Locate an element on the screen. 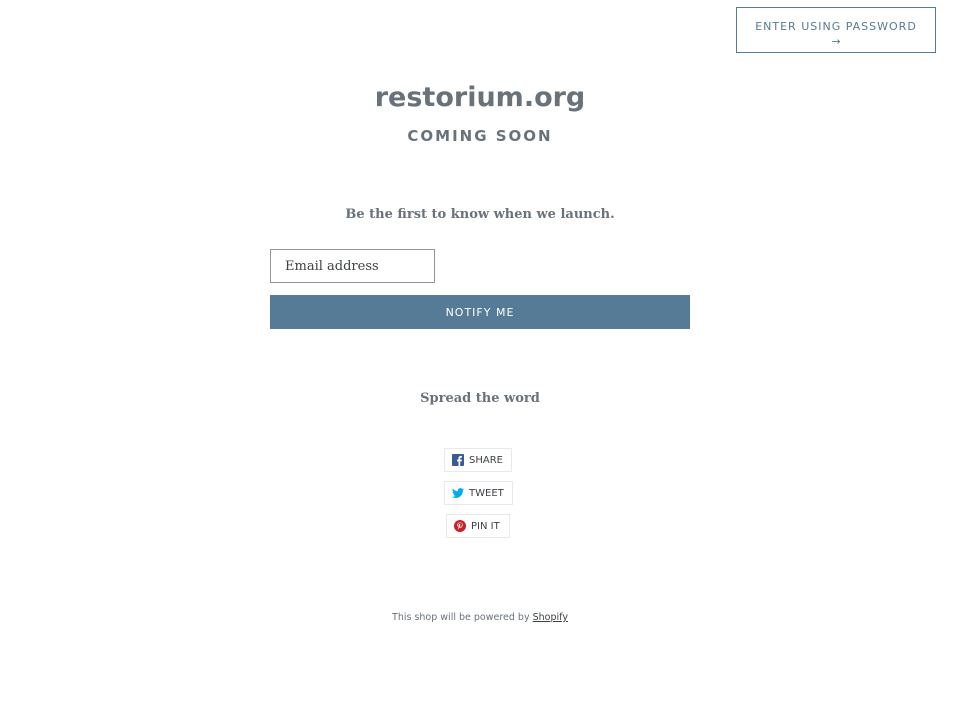  enter-password-label: ENTER USING PASSWORD is located at coordinates (836, 26).